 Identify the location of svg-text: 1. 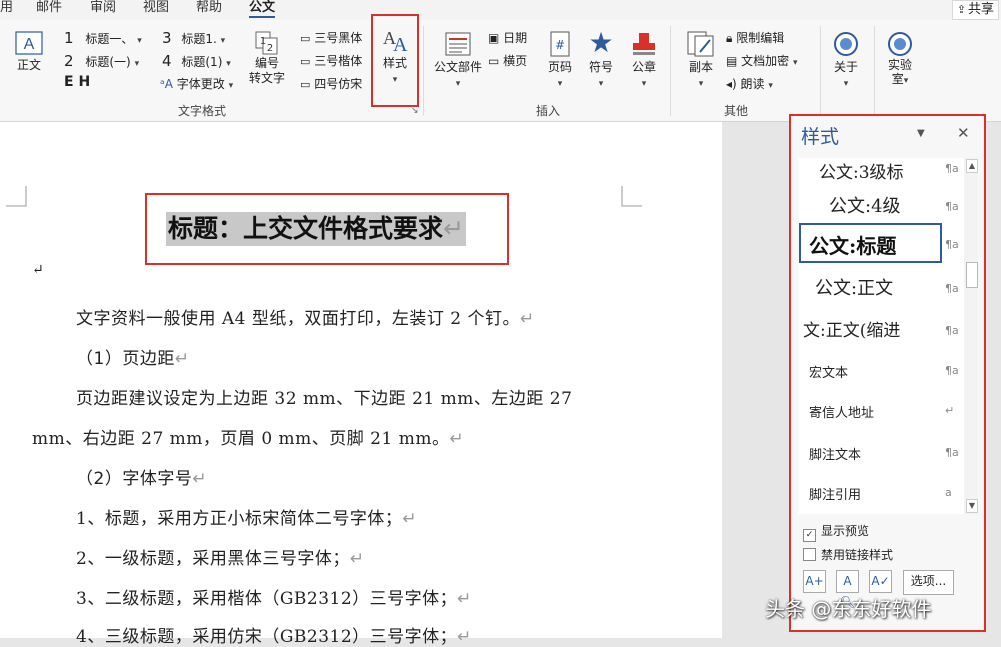
(263, 41).